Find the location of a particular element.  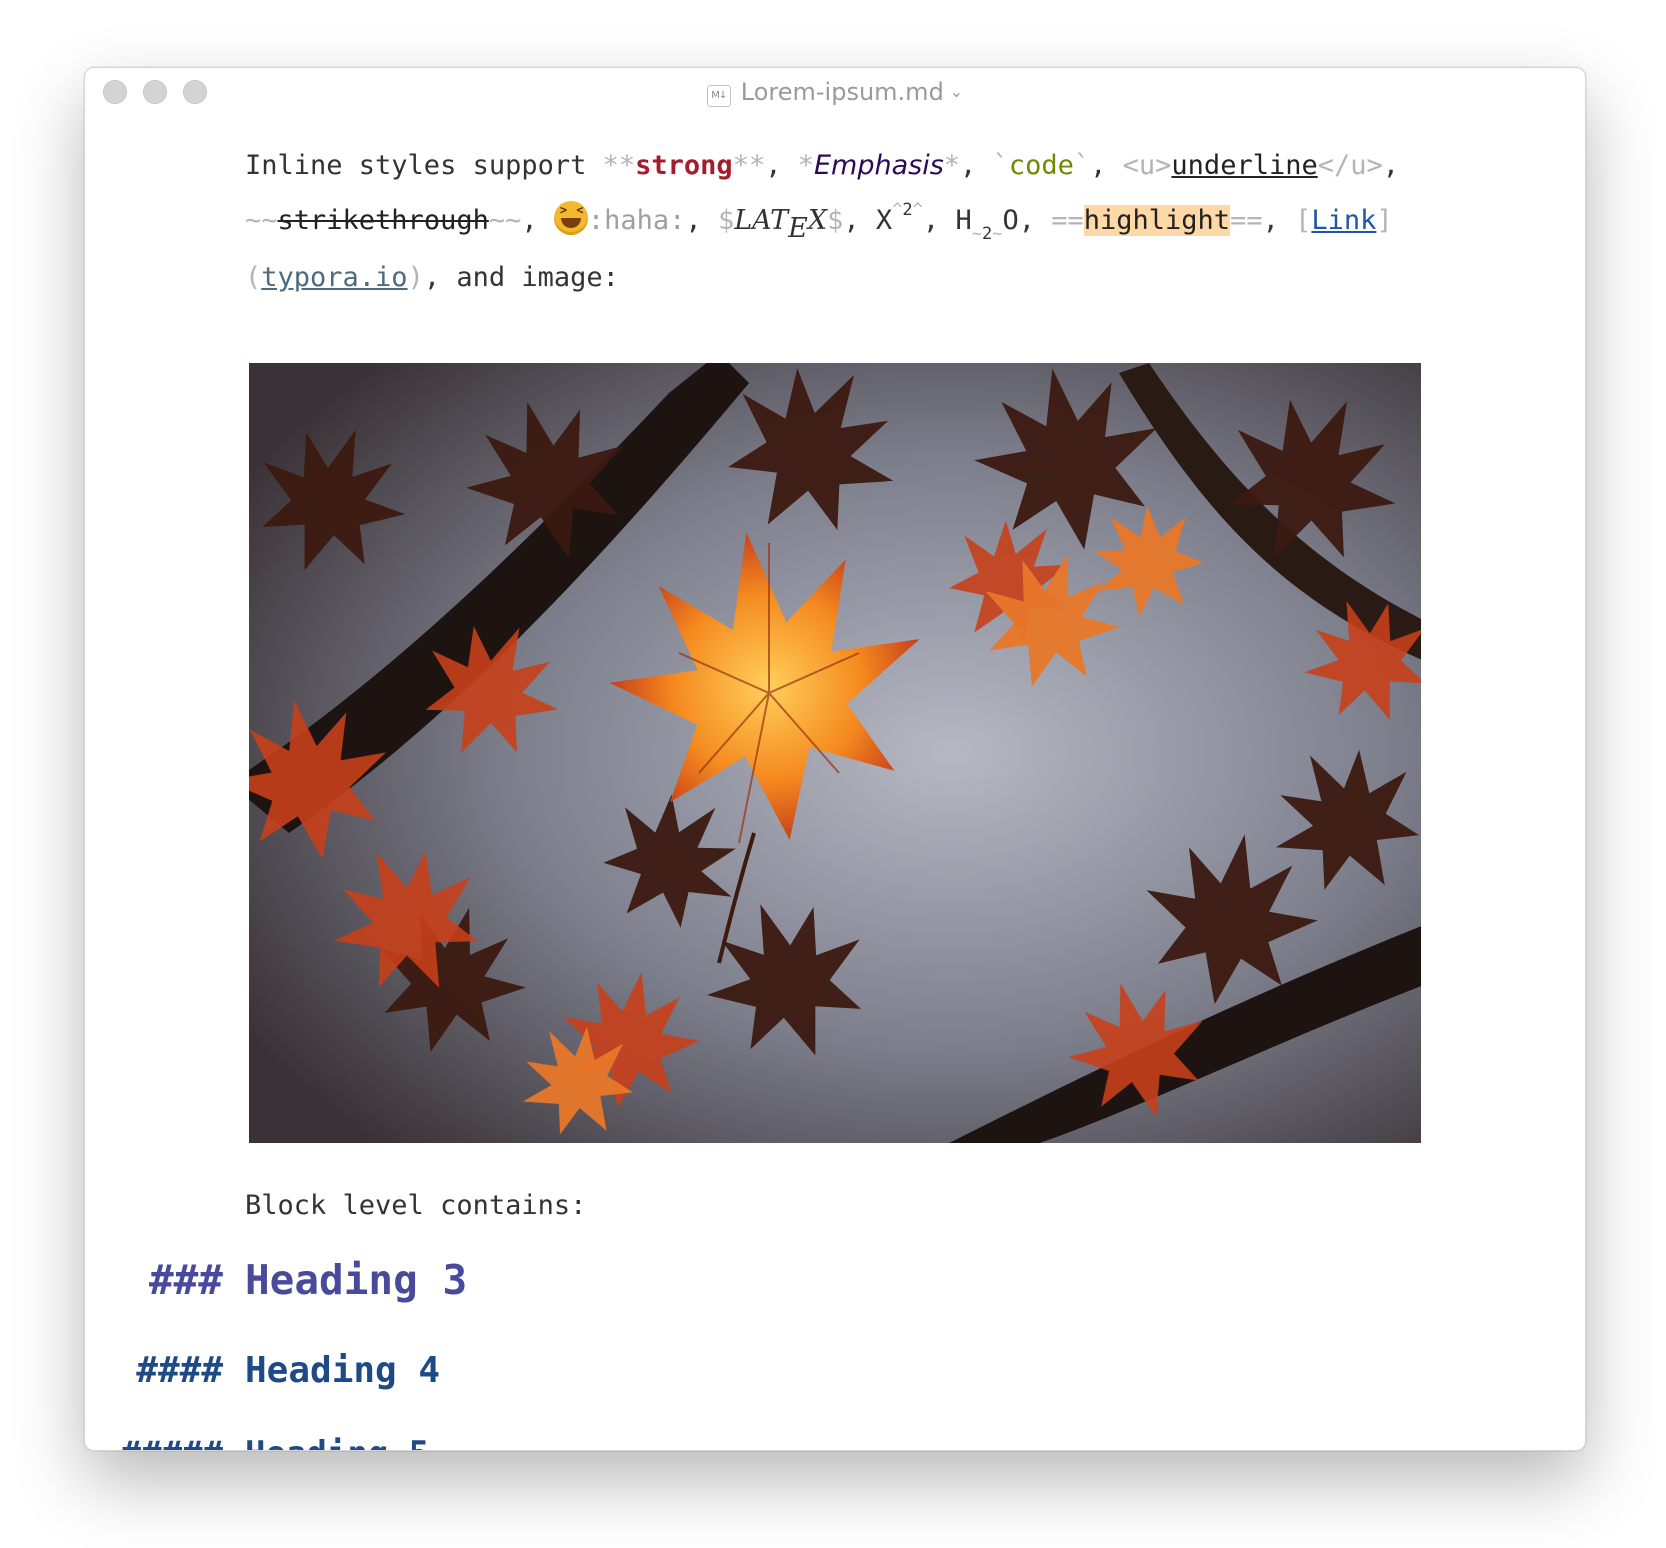

strong-text: strong is located at coordinates (684, 165).